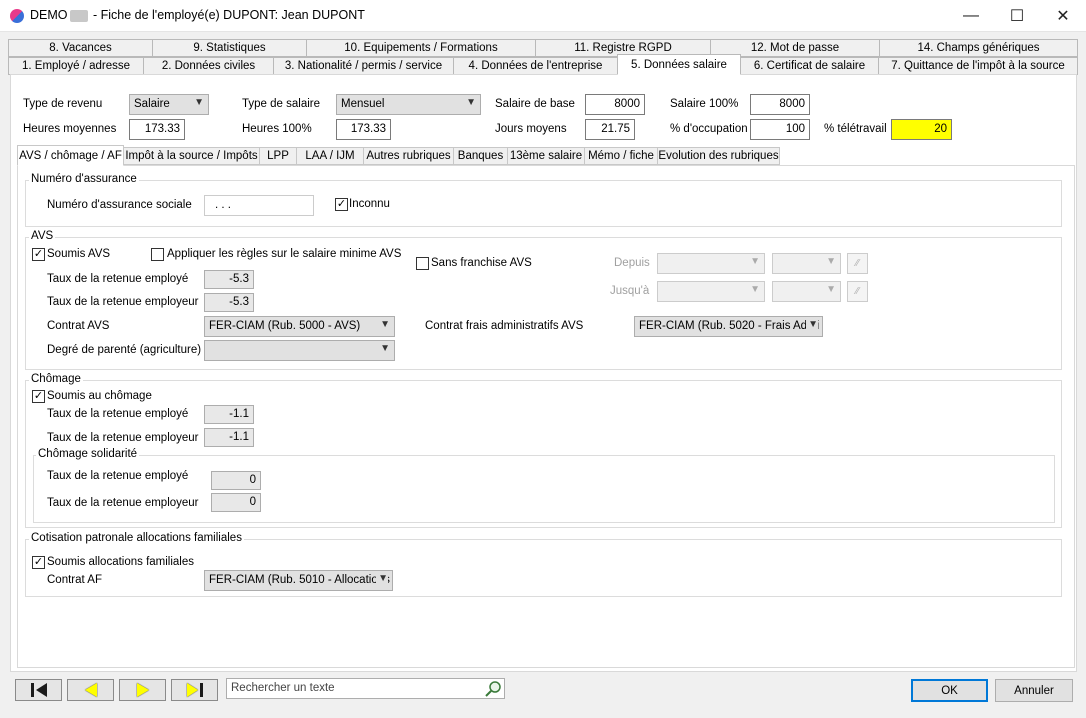  Describe the element at coordinates (157, 254) in the screenshot. I see `appliquer-regles-checkbox` at that location.